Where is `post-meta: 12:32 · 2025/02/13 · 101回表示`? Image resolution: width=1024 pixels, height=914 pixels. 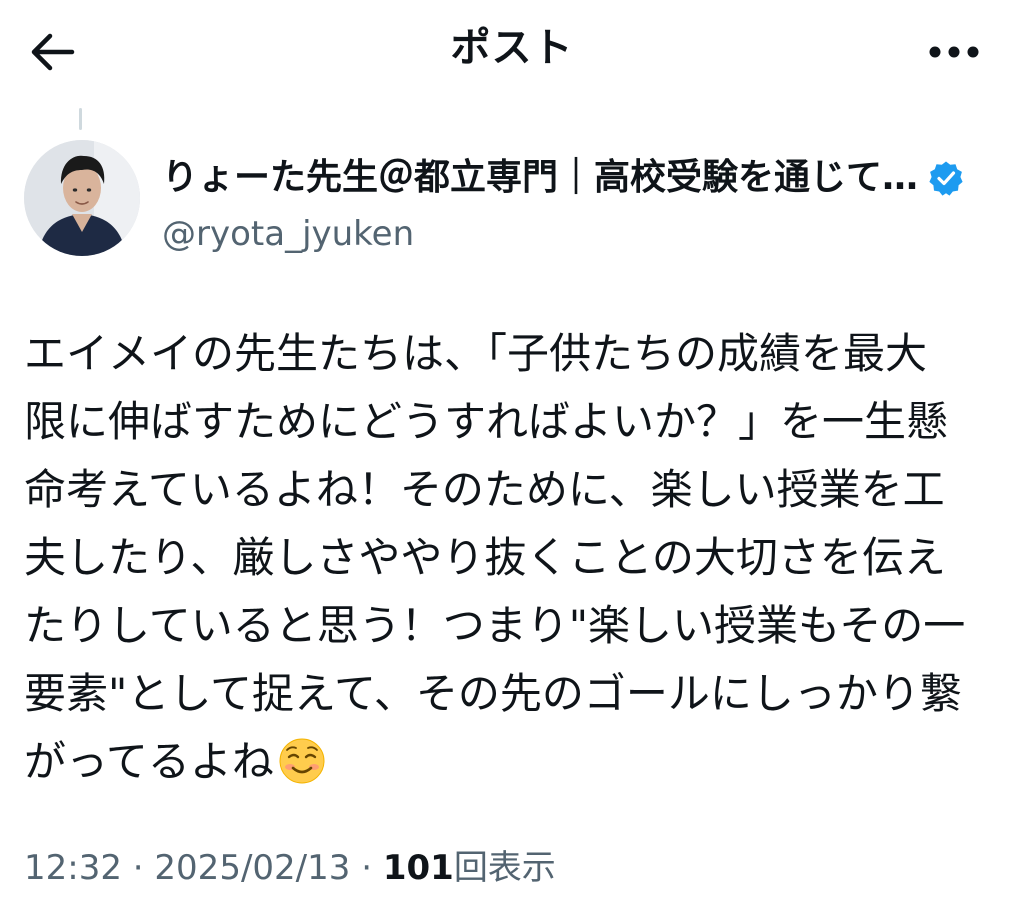 post-meta: 12:32 · 2025/02/13 · 101回表示 is located at coordinates (290, 868).